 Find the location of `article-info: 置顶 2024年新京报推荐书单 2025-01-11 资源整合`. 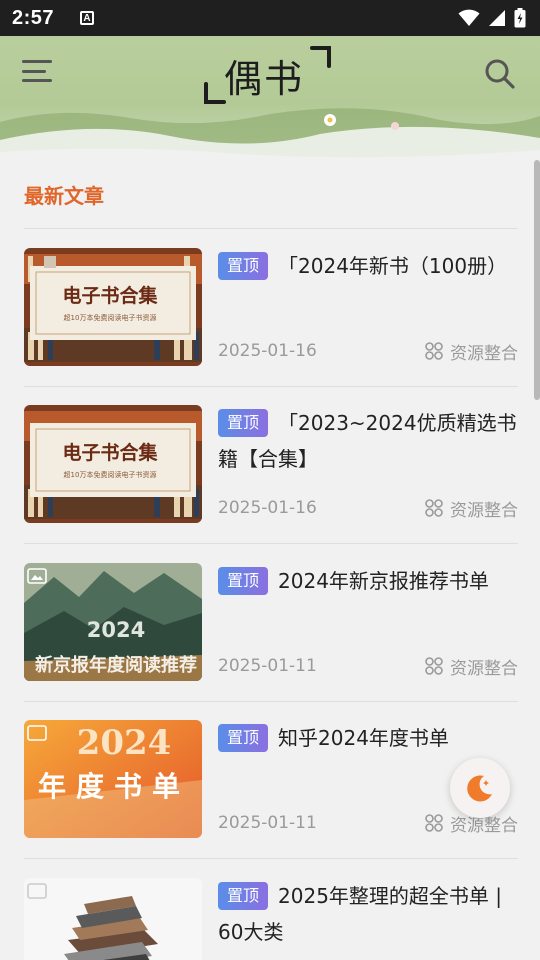

article-info: 置顶 2024年新京报推荐书单 2025-01-11 资源整合 is located at coordinates (368, 622).